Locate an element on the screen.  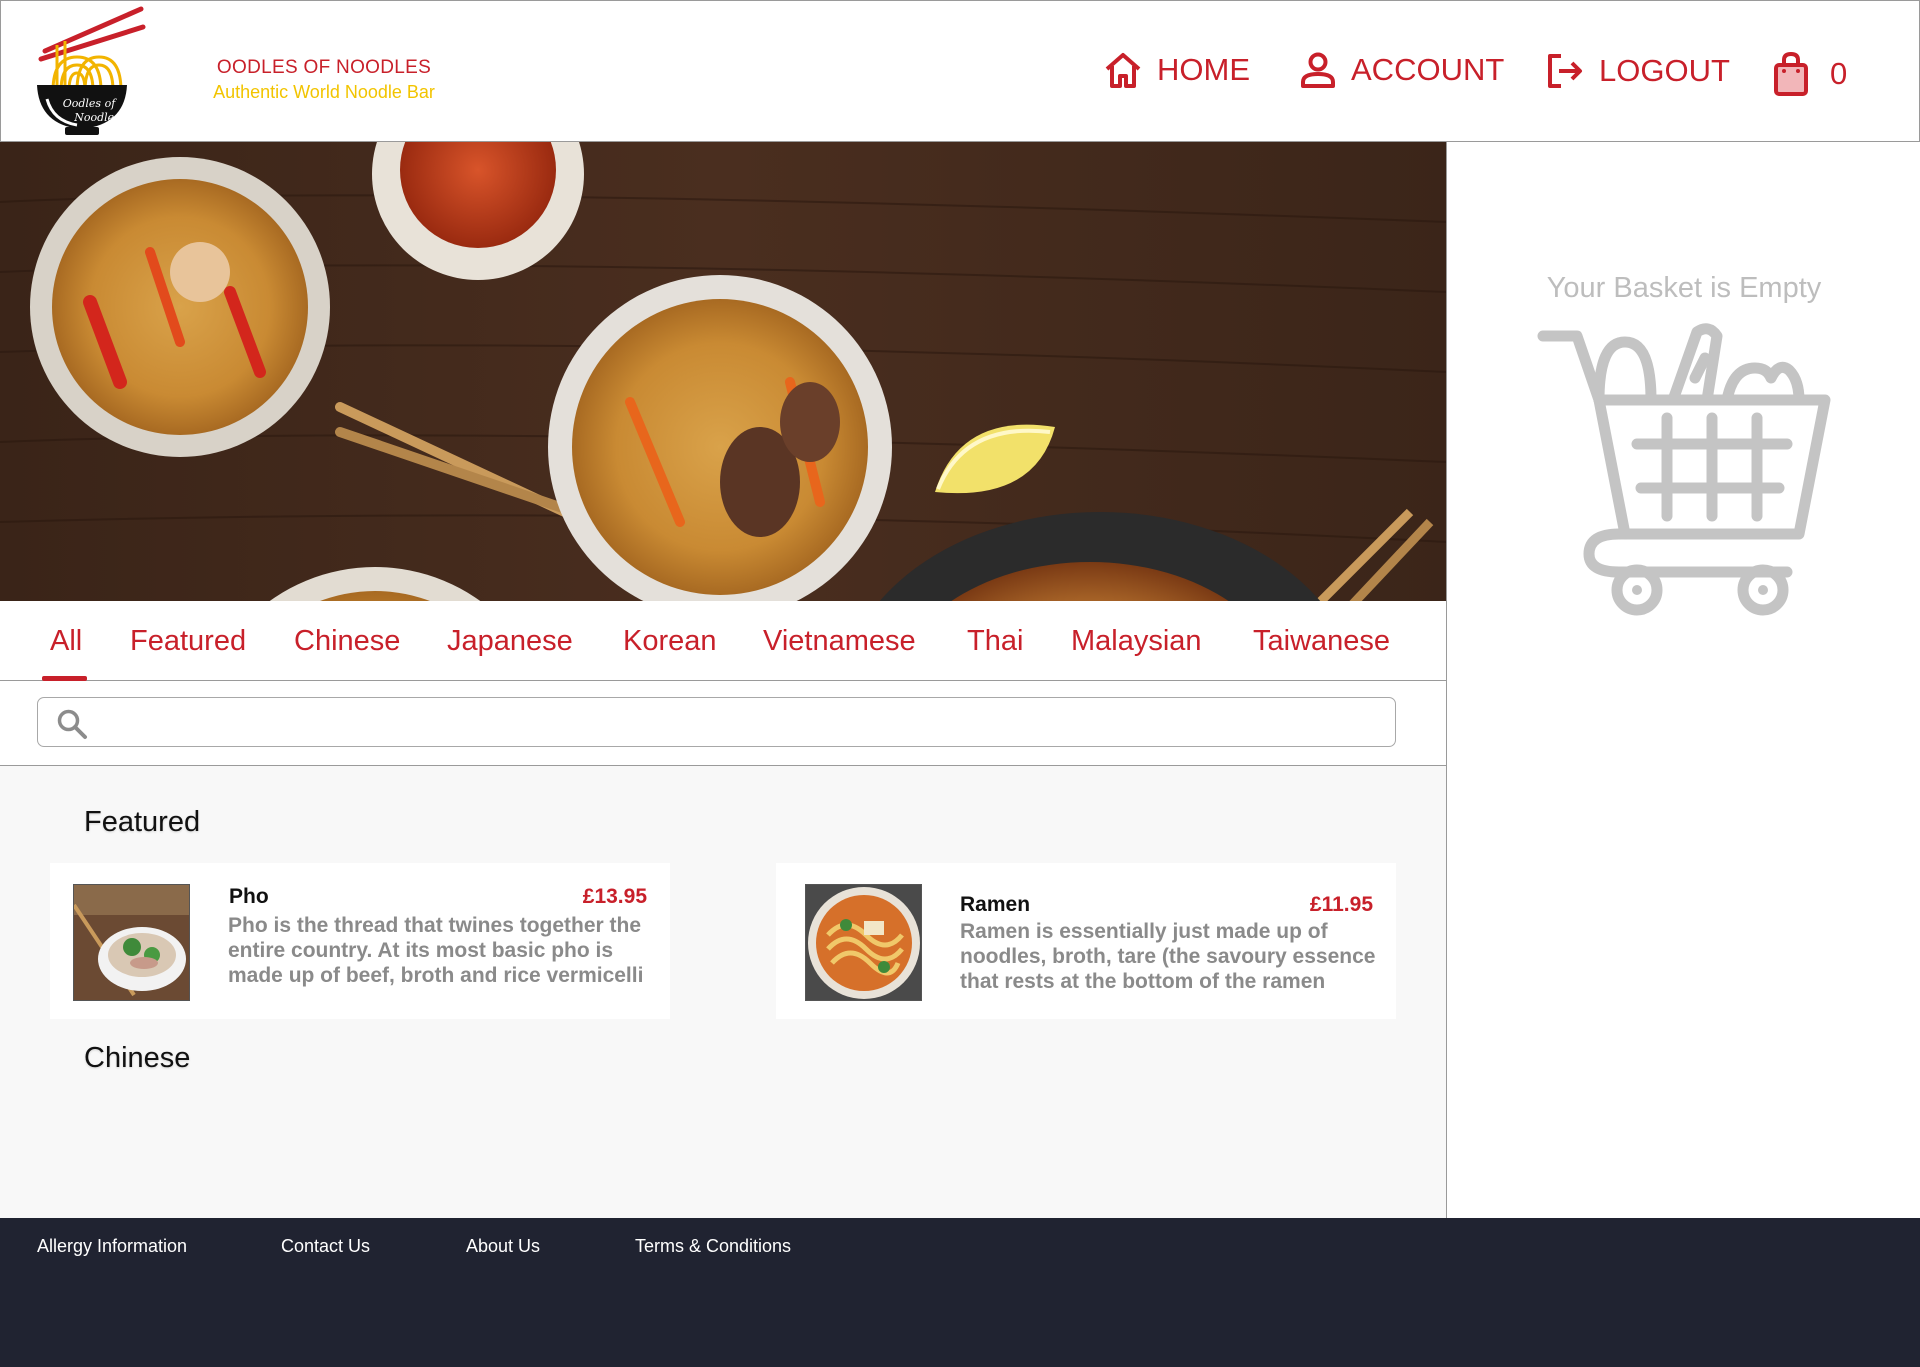
tab-taiwanese: Taiwanese is located at coordinates (1321, 641).